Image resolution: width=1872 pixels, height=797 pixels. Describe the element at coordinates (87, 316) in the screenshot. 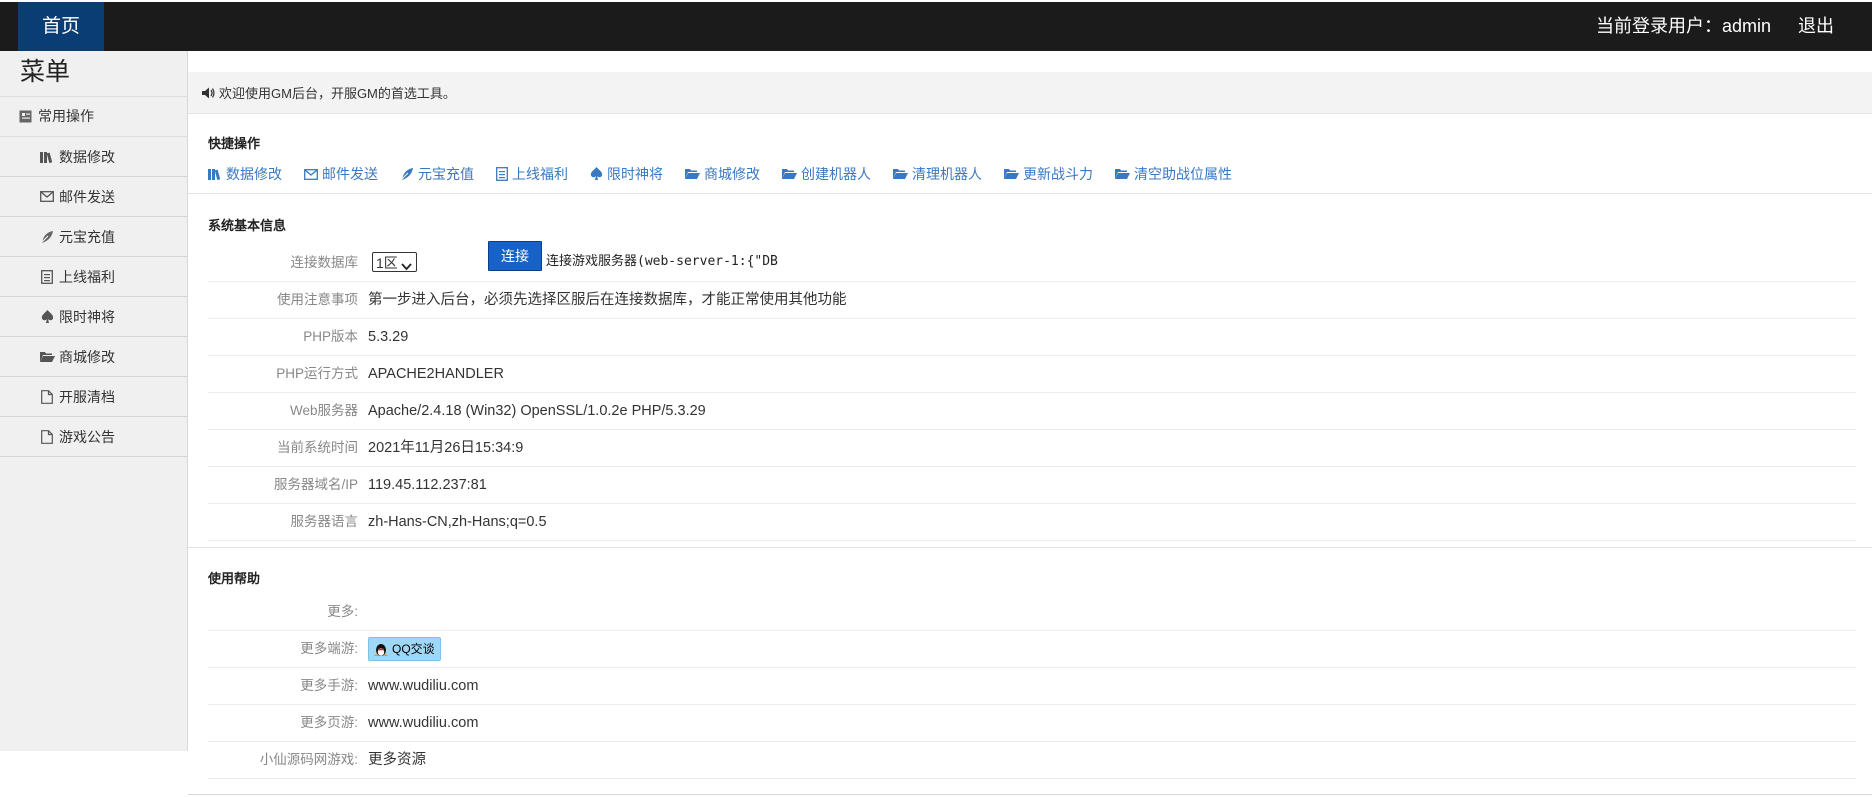

I see `sidebar-item-label: 限时神将` at that location.